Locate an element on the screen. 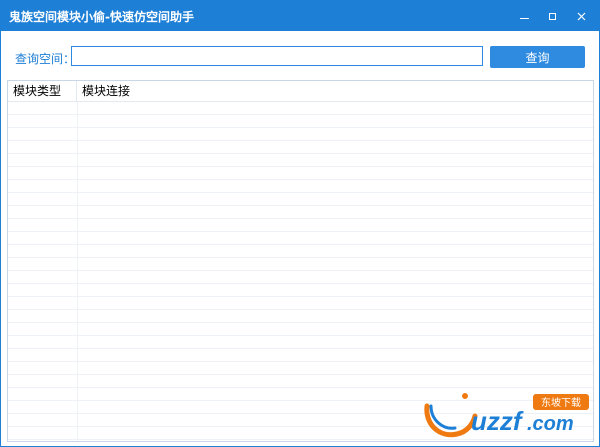  search-label: 查询空间： is located at coordinates (45, 59).